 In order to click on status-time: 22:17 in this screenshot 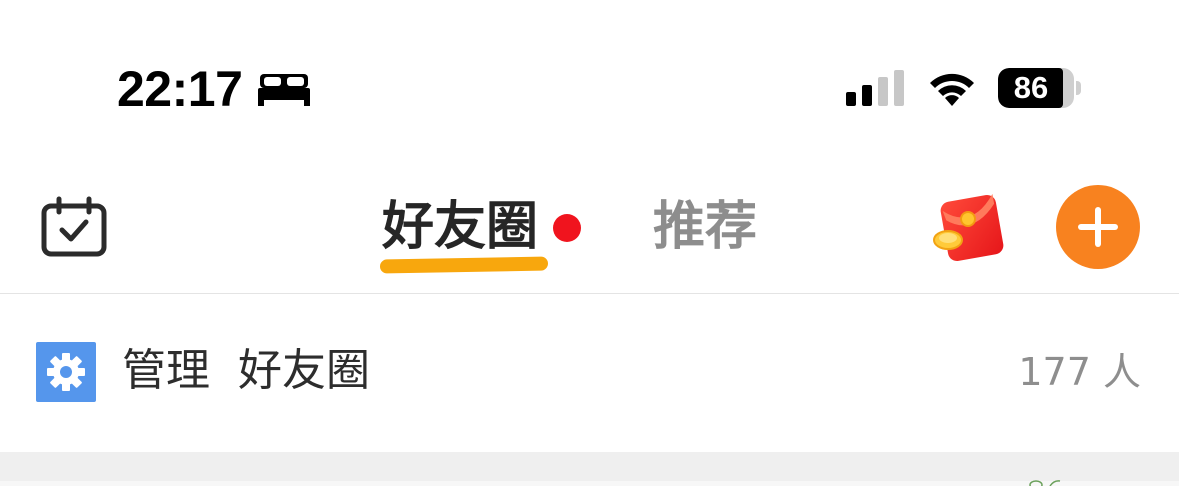, I will do `click(180, 89)`.